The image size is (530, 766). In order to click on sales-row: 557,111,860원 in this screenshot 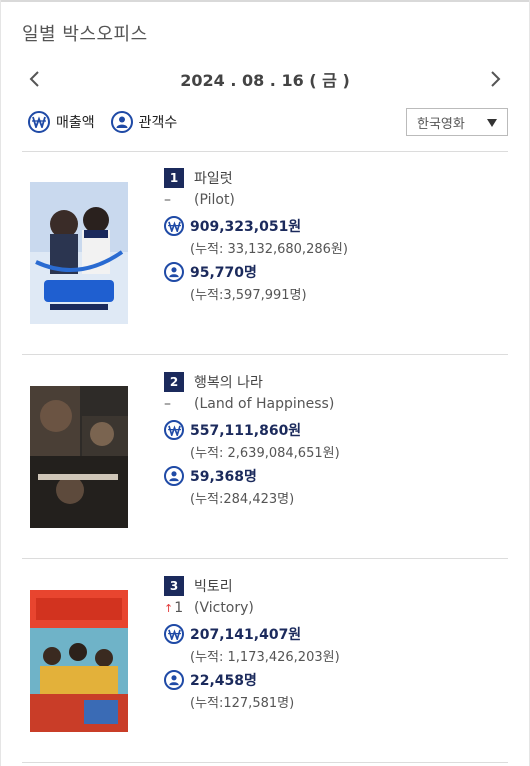, I will do `click(232, 430)`.